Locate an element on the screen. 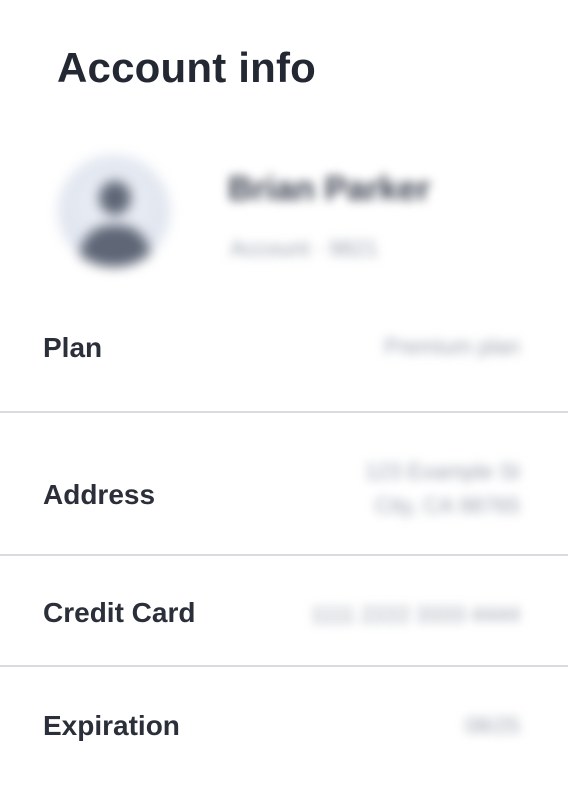 Image resolution: width=568 pixels, height=787 pixels. avatar-head-shape is located at coordinates (115, 198).